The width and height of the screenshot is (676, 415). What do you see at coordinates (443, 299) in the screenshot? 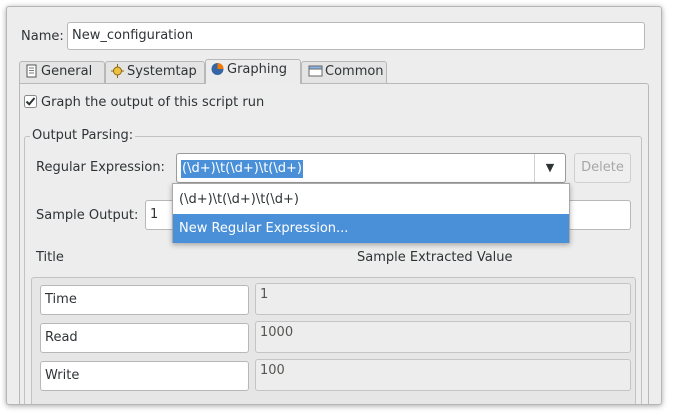
I see `value-field-time: 1` at bounding box center [443, 299].